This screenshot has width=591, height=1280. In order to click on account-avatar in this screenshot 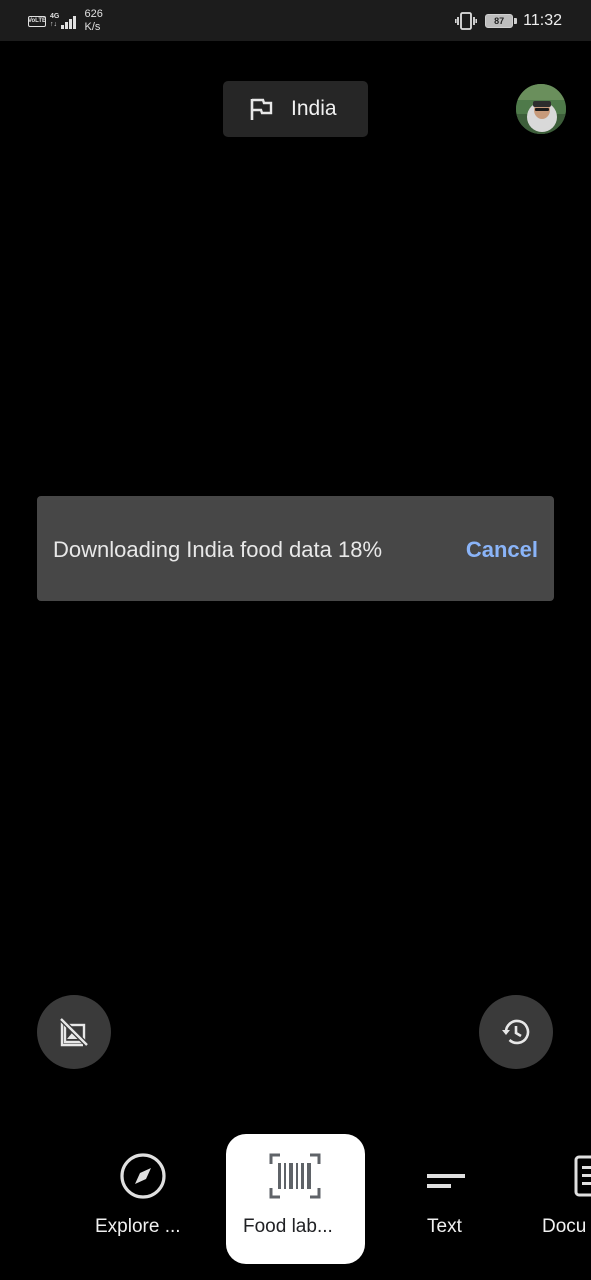, I will do `click(541, 109)`.